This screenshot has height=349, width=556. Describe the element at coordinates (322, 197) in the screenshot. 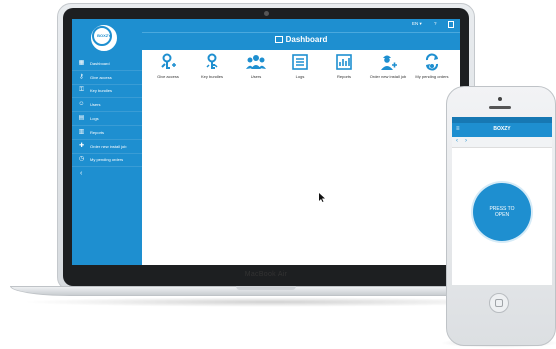

I see `mouse-cursor-icon` at that location.